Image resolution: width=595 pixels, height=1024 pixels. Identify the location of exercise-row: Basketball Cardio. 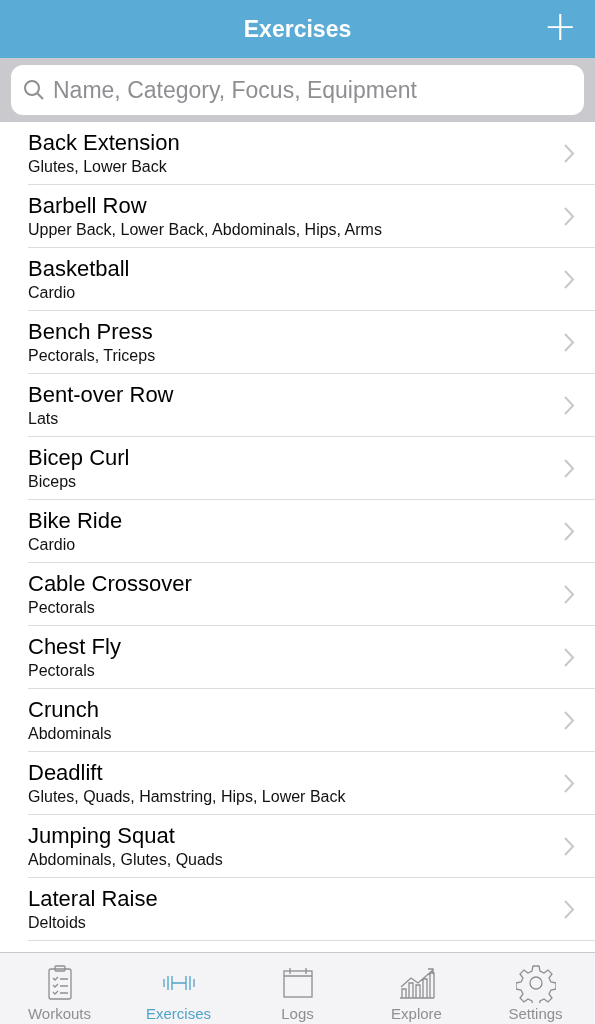
(311, 279).